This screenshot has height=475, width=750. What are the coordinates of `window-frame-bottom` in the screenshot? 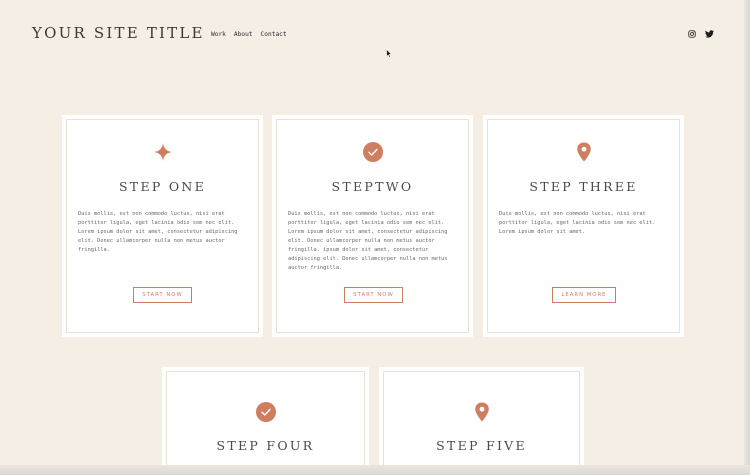 It's located at (375, 470).